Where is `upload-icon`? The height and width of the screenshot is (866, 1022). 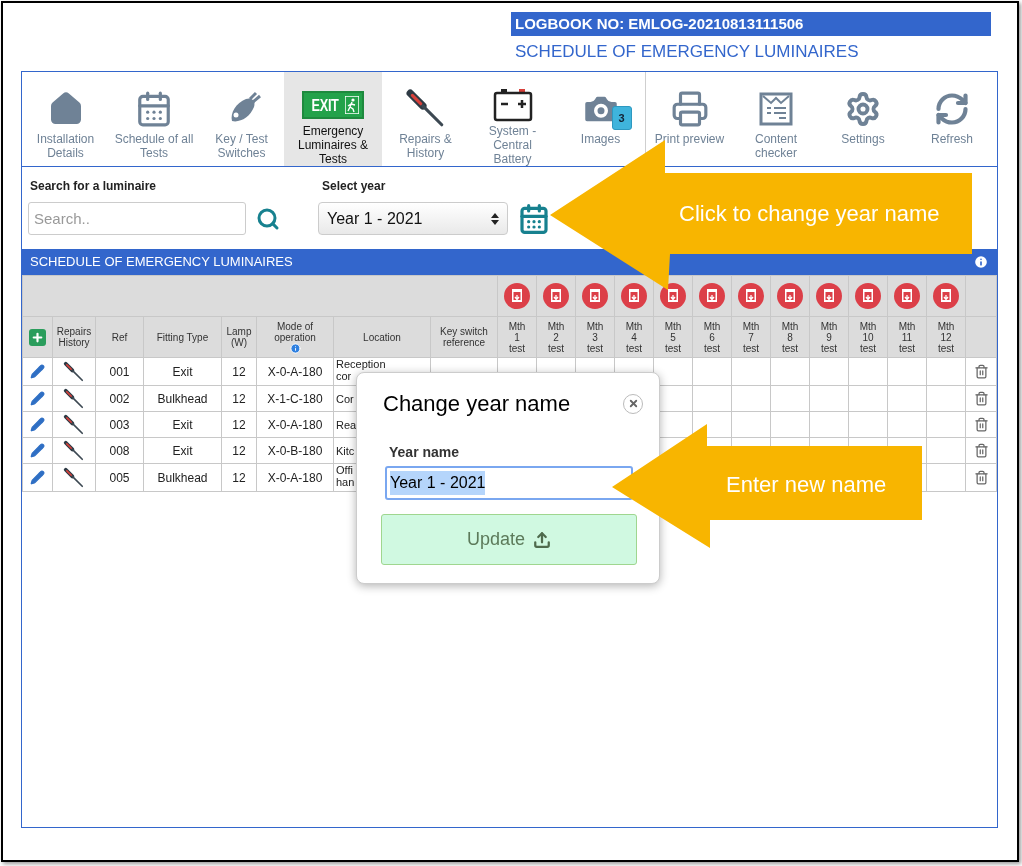
upload-icon is located at coordinates (542, 539).